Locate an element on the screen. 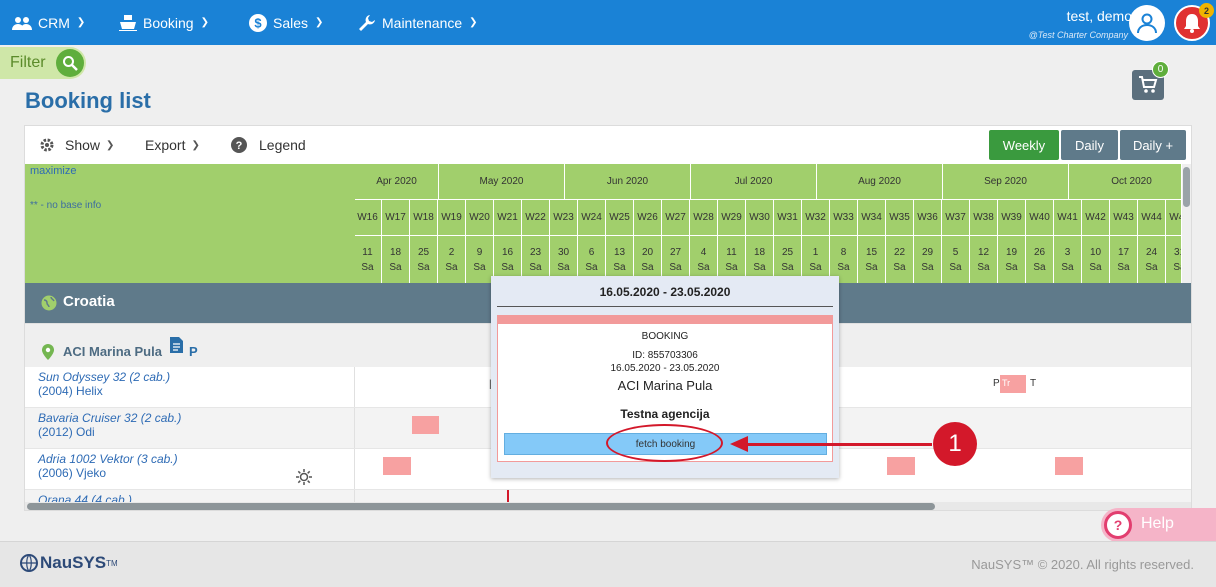  region-label: Croatia is located at coordinates (89, 301).